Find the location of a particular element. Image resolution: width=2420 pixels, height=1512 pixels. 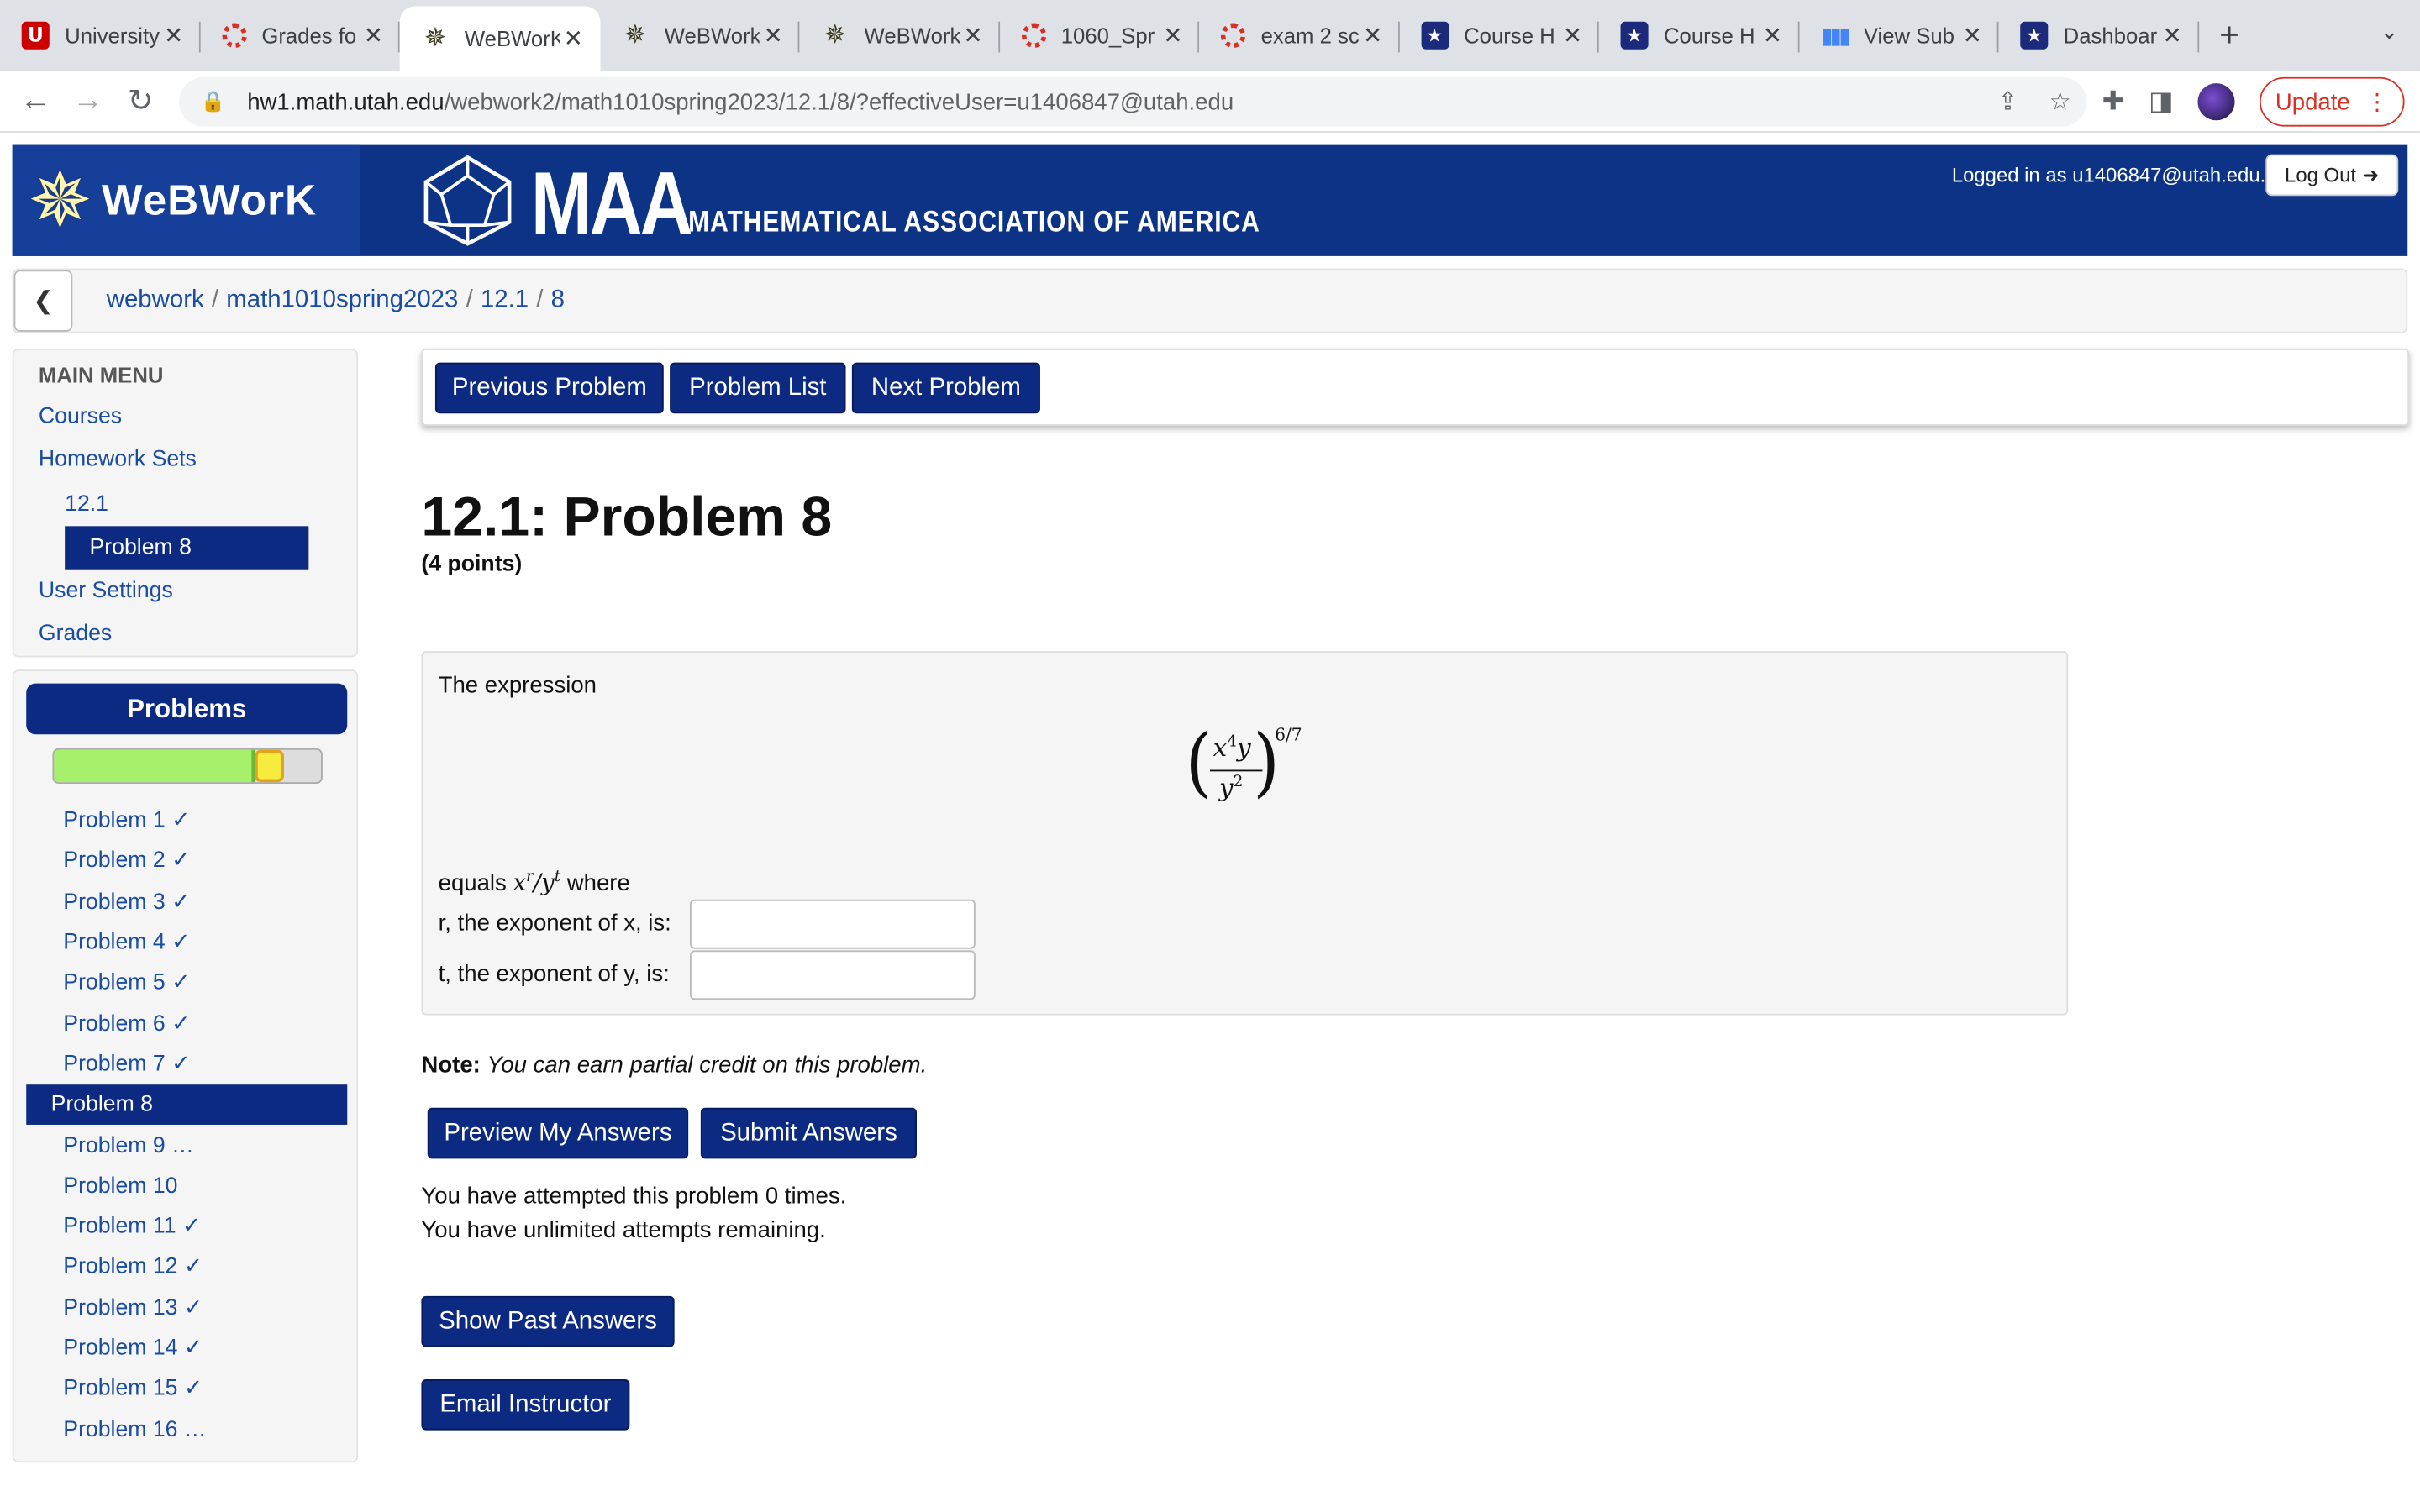

canvas-icon is located at coordinates (233, 35).